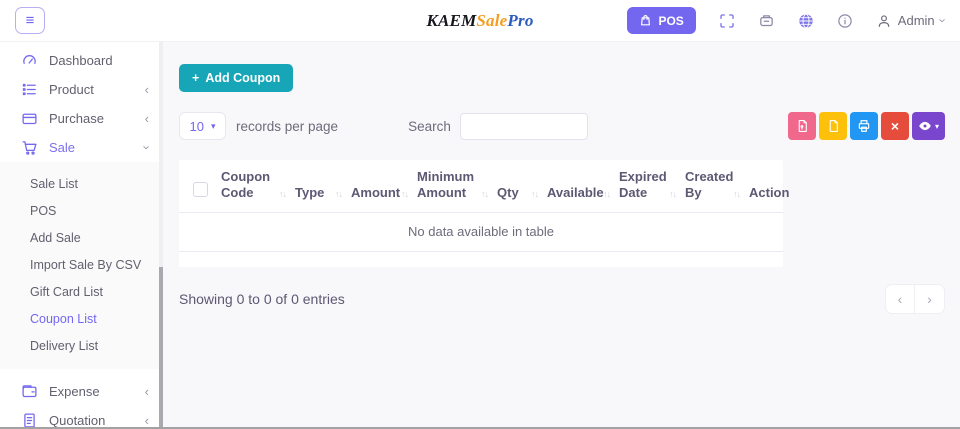 The width and height of the screenshot is (960, 429). Describe the element at coordinates (479, 21) in the screenshot. I see `app-logo: KAEMSalePro` at that location.